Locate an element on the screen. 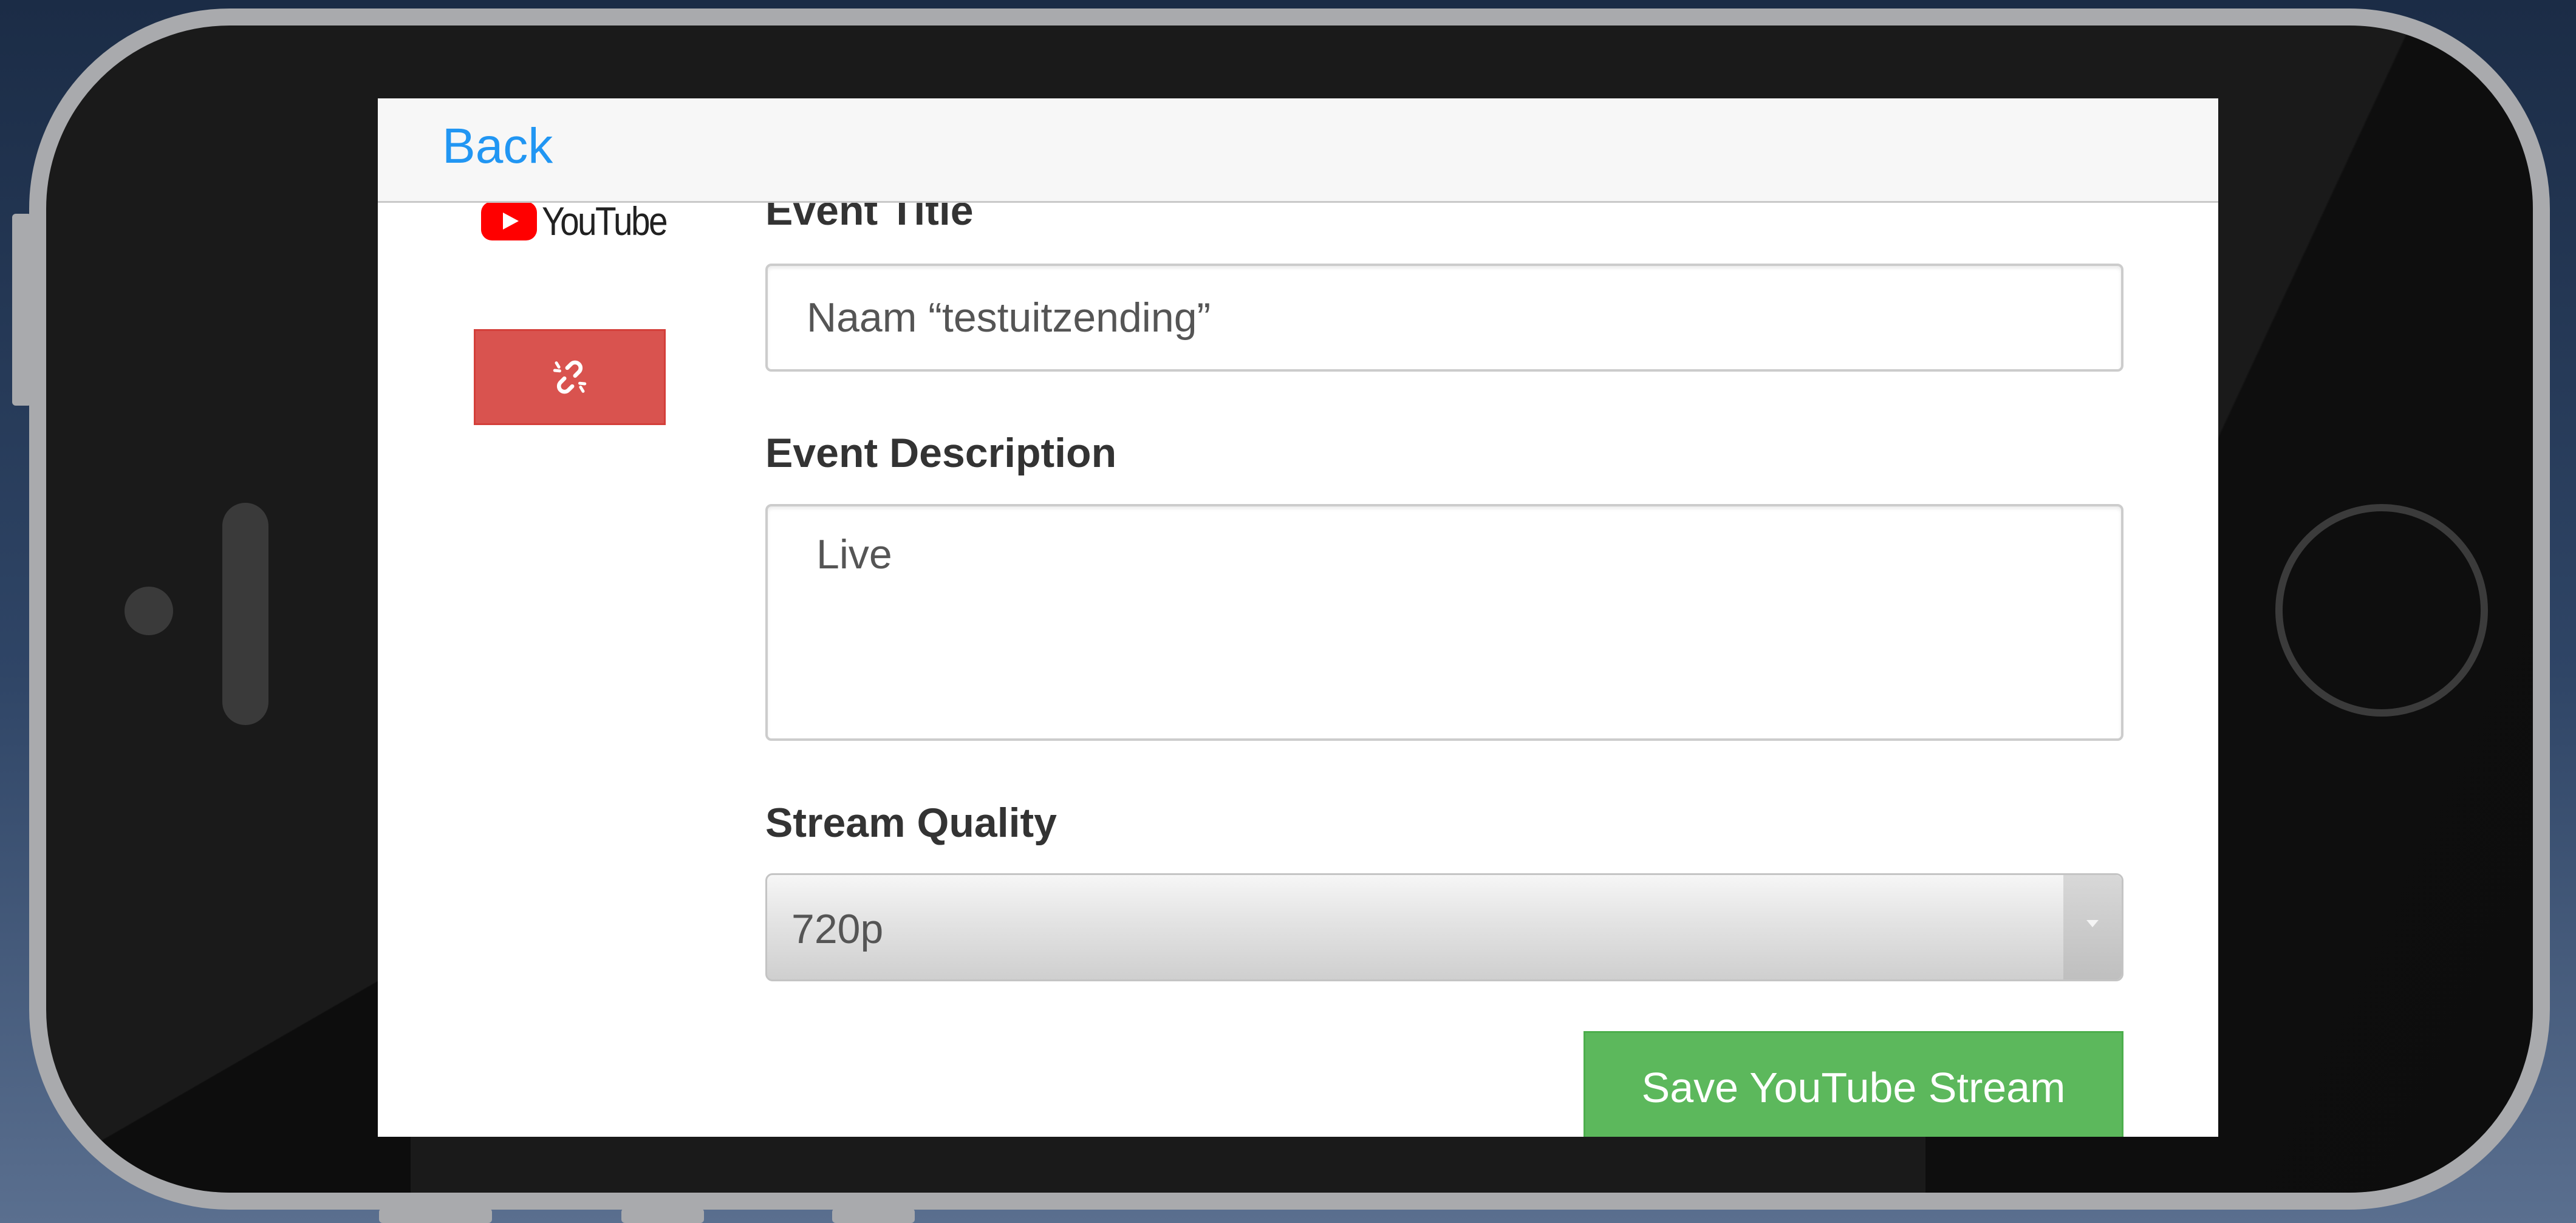  youtube-wordmark: YouTube is located at coordinates (605, 221).